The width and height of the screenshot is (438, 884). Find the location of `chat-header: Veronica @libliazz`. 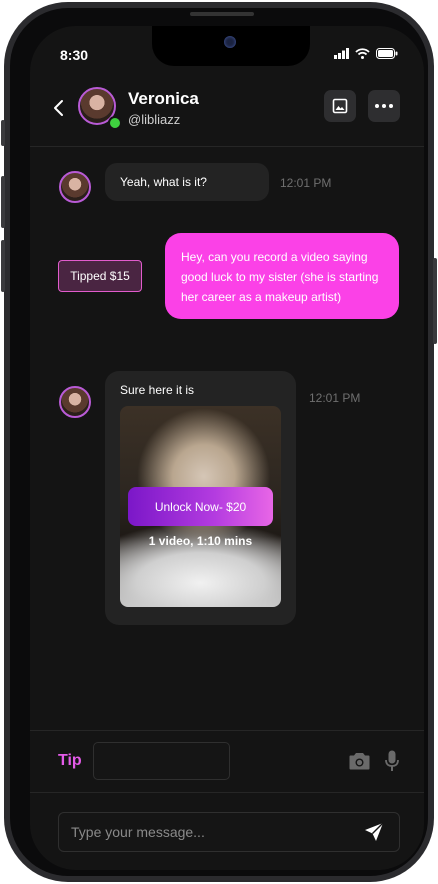

chat-header: Veronica @libliazz is located at coordinates (227, 112).